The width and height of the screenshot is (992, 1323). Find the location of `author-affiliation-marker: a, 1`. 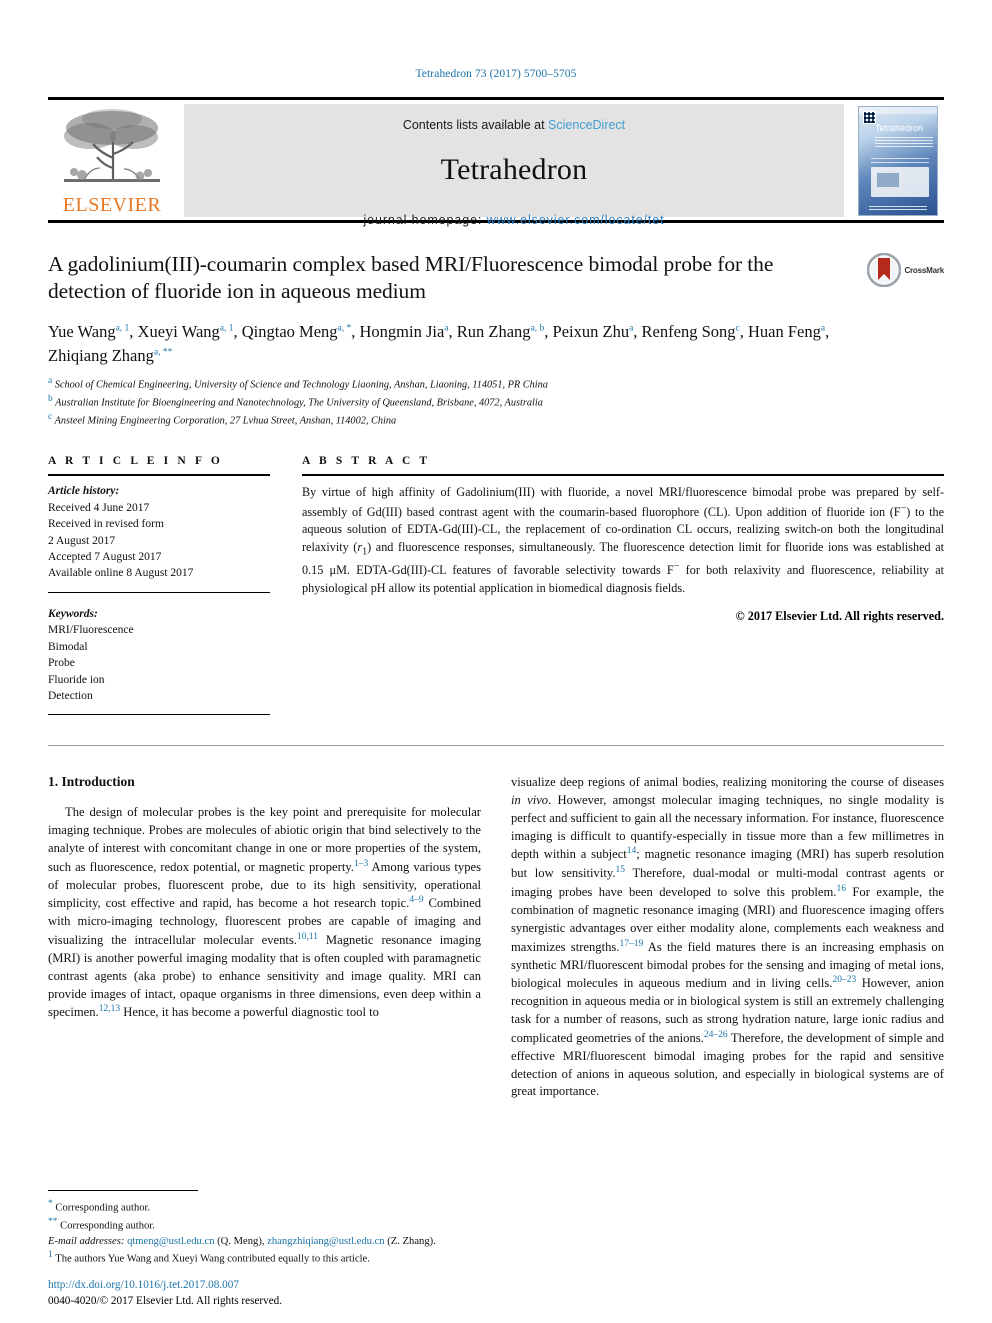

author-affiliation-marker: a, 1 is located at coordinates (226, 328).